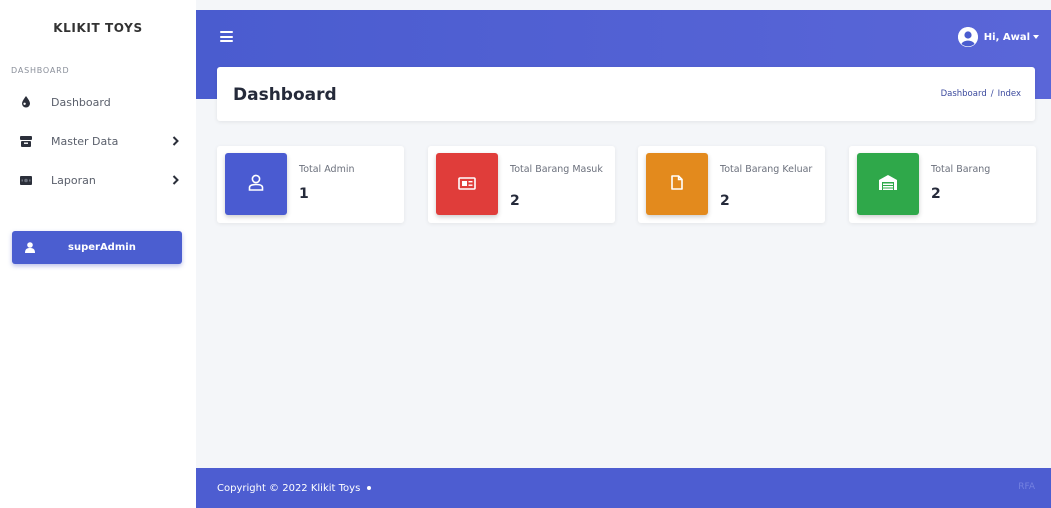  I want to click on hamburger-menu-icon, so click(226, 36).